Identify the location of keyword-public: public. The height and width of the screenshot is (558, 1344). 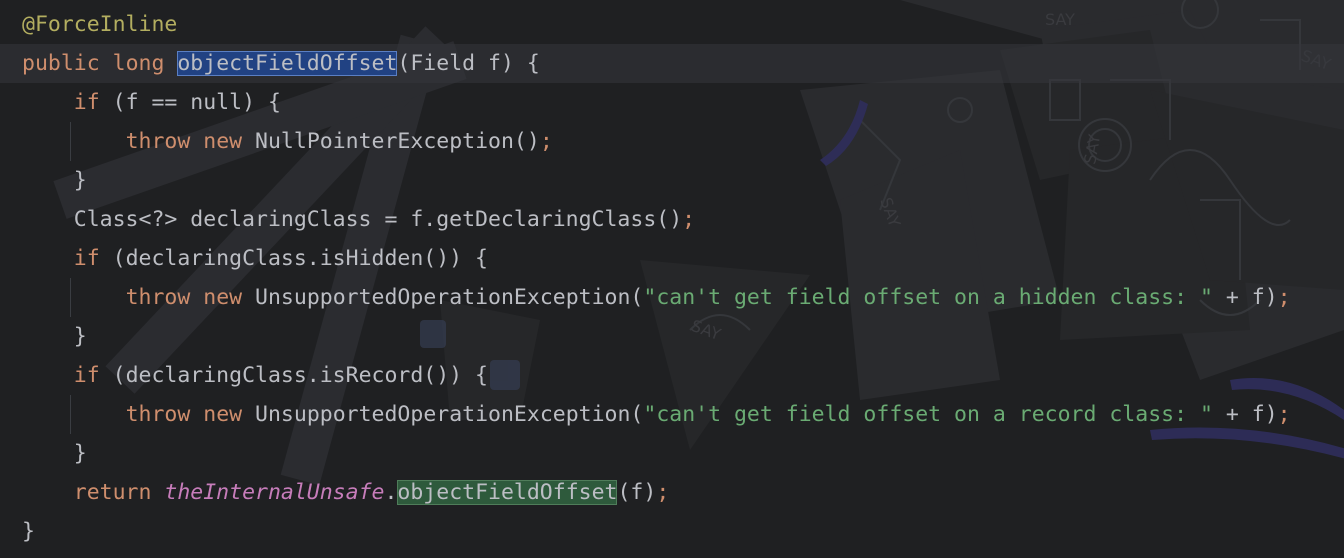
(61, 63).